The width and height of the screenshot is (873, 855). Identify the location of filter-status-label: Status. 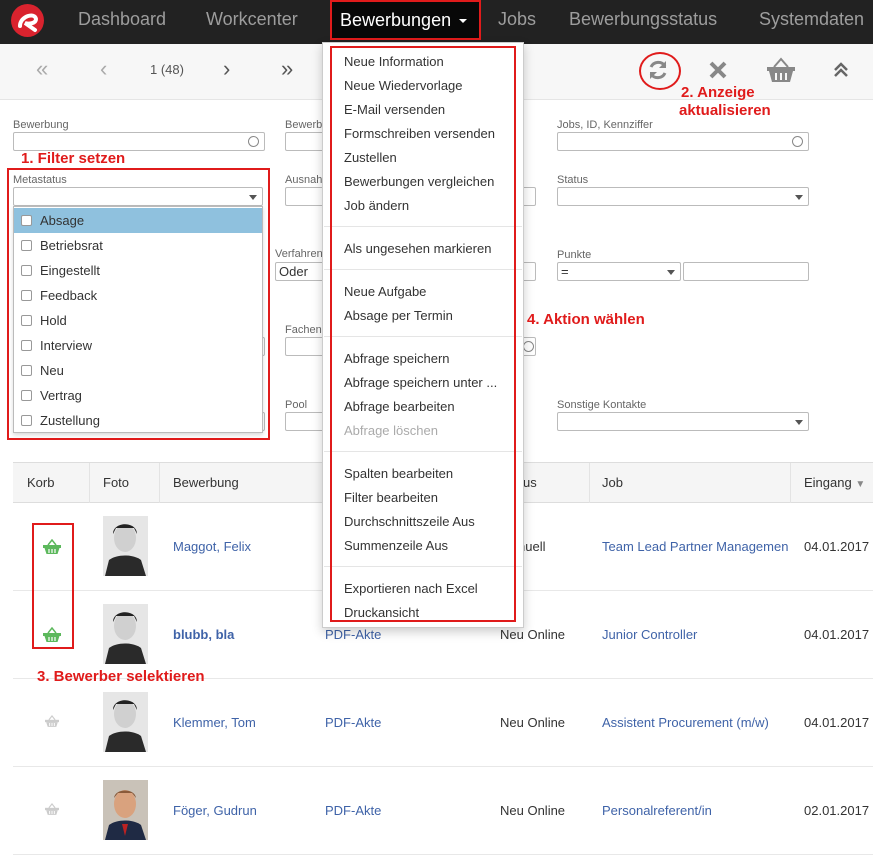
(573, 180).